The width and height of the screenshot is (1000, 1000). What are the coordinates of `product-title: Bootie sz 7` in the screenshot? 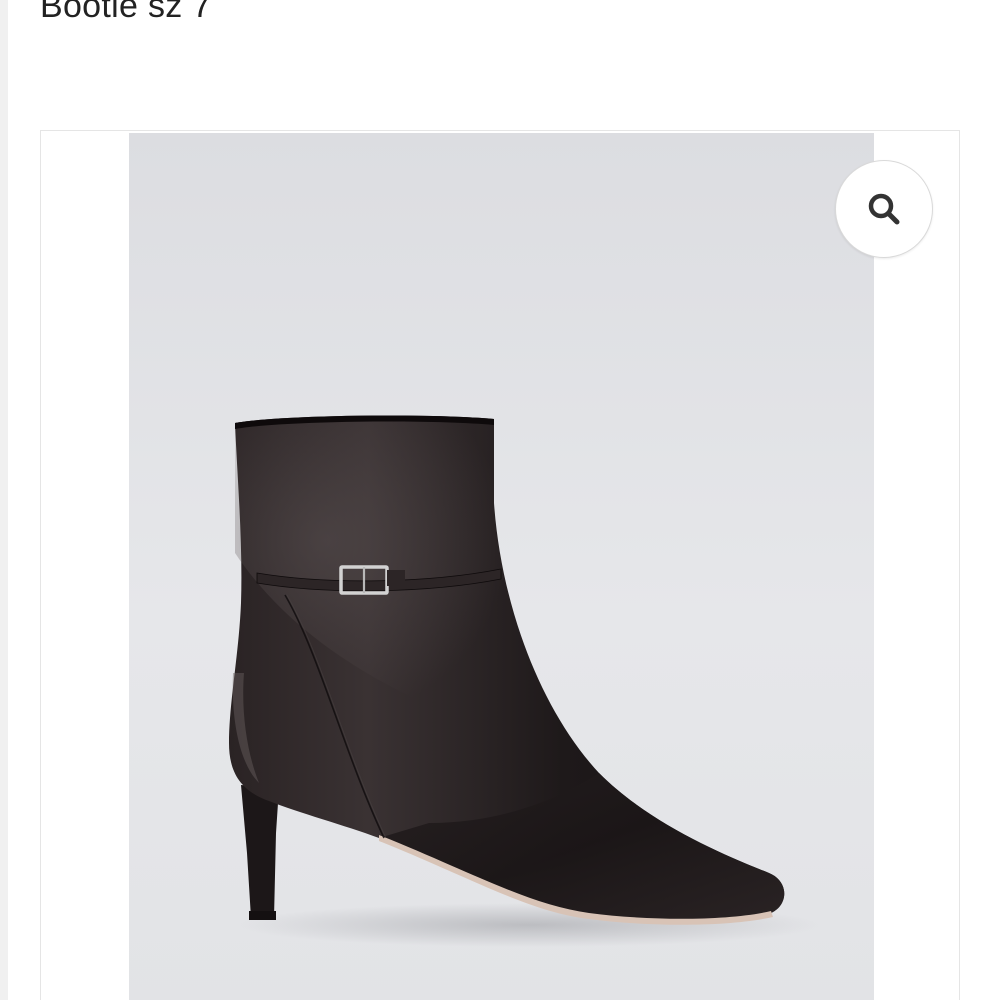 It's located at (126, 12).